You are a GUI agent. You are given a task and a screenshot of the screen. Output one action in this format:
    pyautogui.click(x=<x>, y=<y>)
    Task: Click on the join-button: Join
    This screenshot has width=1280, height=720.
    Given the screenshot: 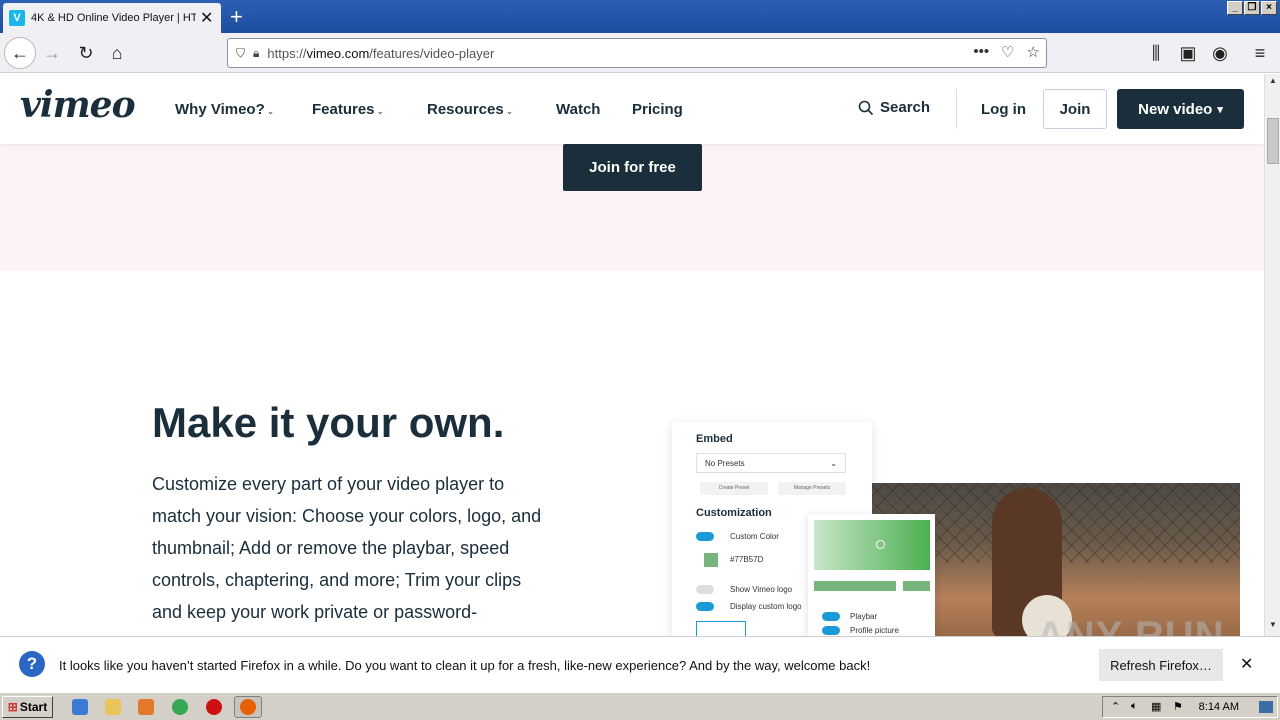 What is the action you would take?
    pyautogui.click(x=1075, y=109)
    